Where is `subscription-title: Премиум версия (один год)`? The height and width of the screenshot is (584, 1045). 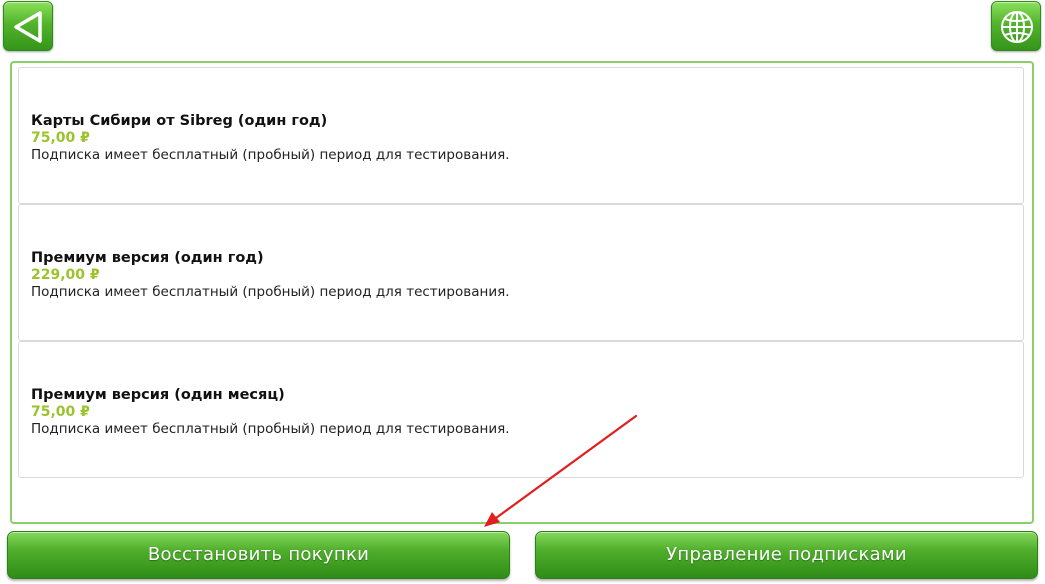
subscription-title: Премиум версия (один год) is located at coordinates (147, 258).